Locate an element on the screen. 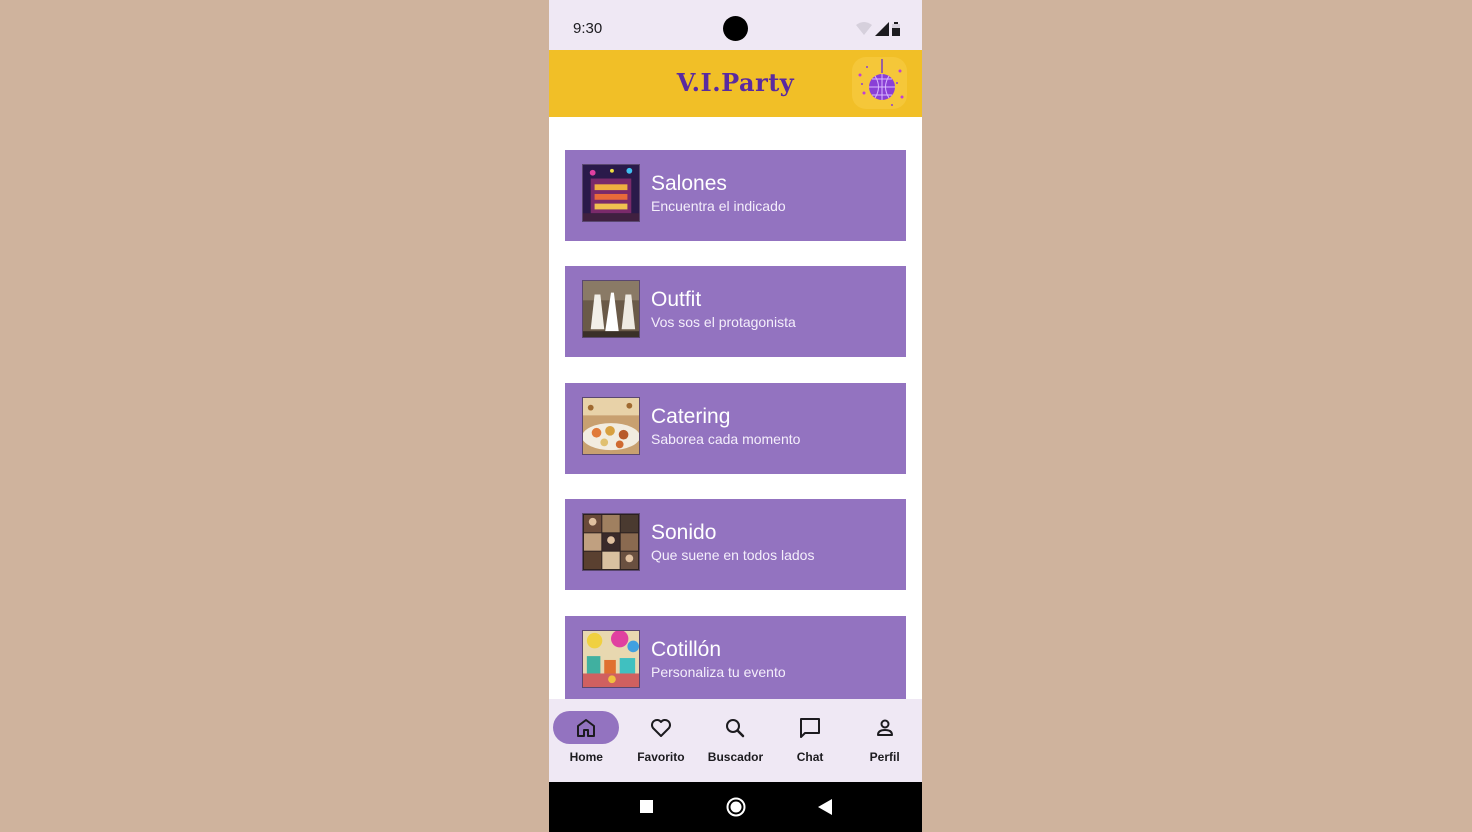 Image resolution: width=1472 pixels, height=832 pixels. category-title: Sonido is located at coordinates (684, 532).